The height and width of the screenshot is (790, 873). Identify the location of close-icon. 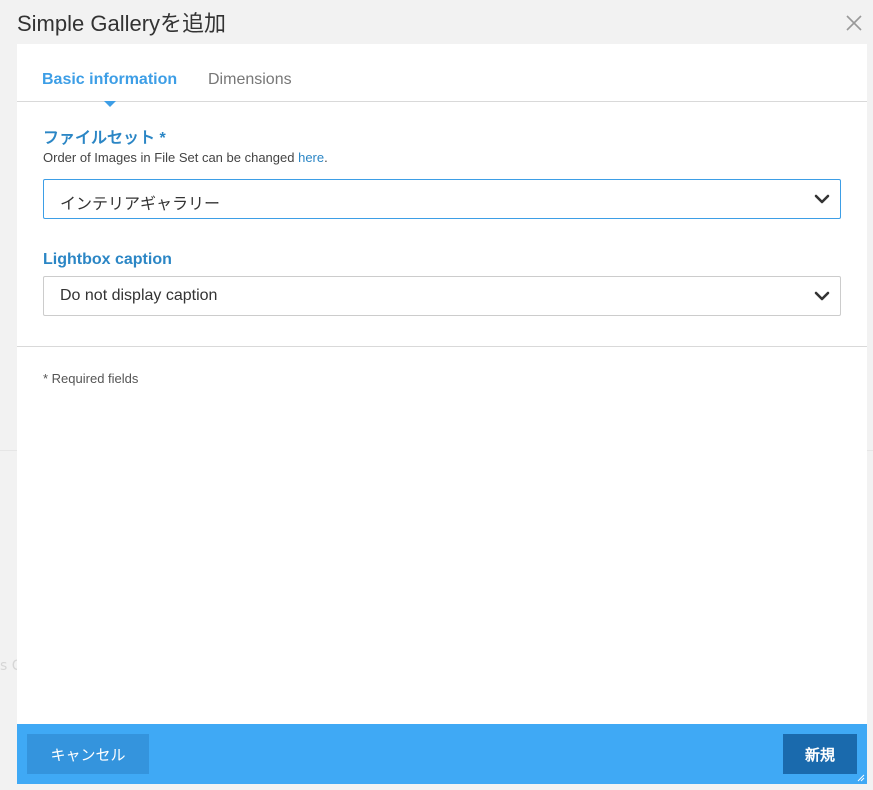
(854, 23).